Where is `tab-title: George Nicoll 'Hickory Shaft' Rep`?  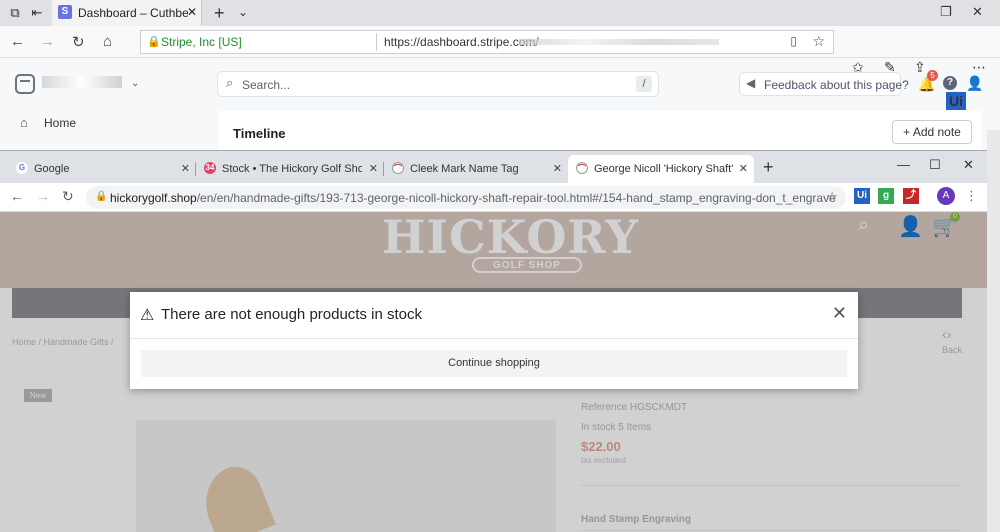 tab-title: George Nicoll 'Hickory Shaft' Rep is located at coordinates (664, 169).